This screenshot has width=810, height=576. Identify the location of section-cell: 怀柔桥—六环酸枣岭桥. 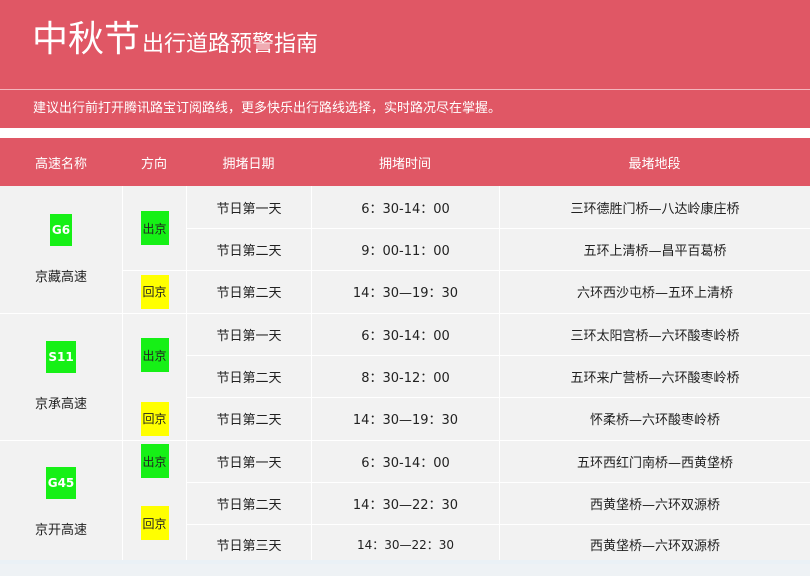
(654, 420).